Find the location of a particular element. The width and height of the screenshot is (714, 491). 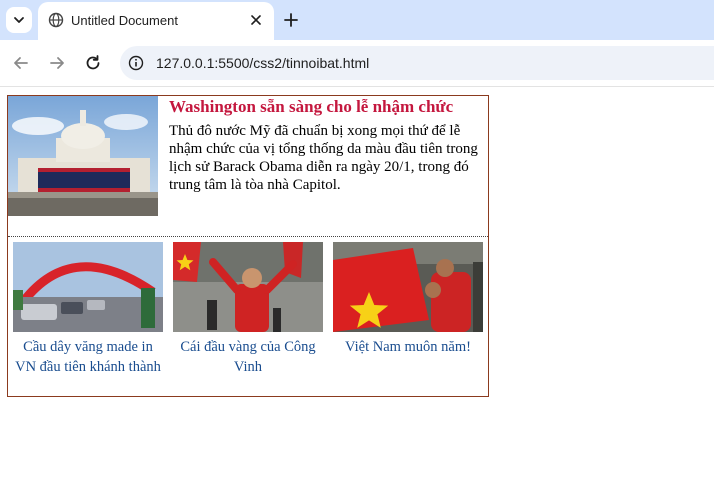

info-icon is located at coordinates (136, 63).